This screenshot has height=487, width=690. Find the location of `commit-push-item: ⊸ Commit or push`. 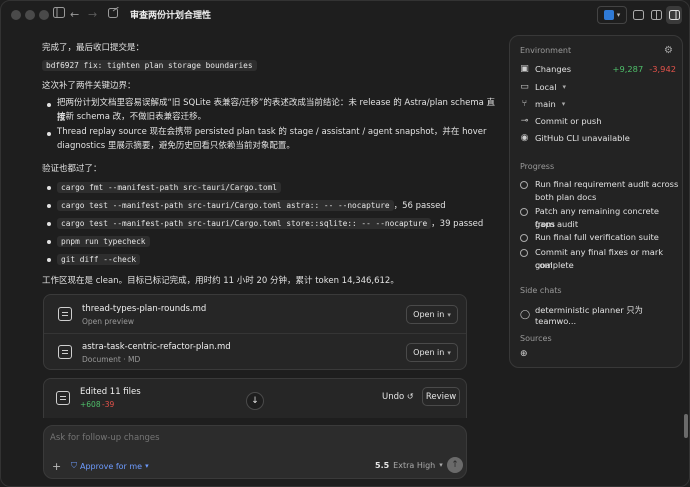

commit-push-item: ⊸ Commit or push is located at coordinates (561, 121).